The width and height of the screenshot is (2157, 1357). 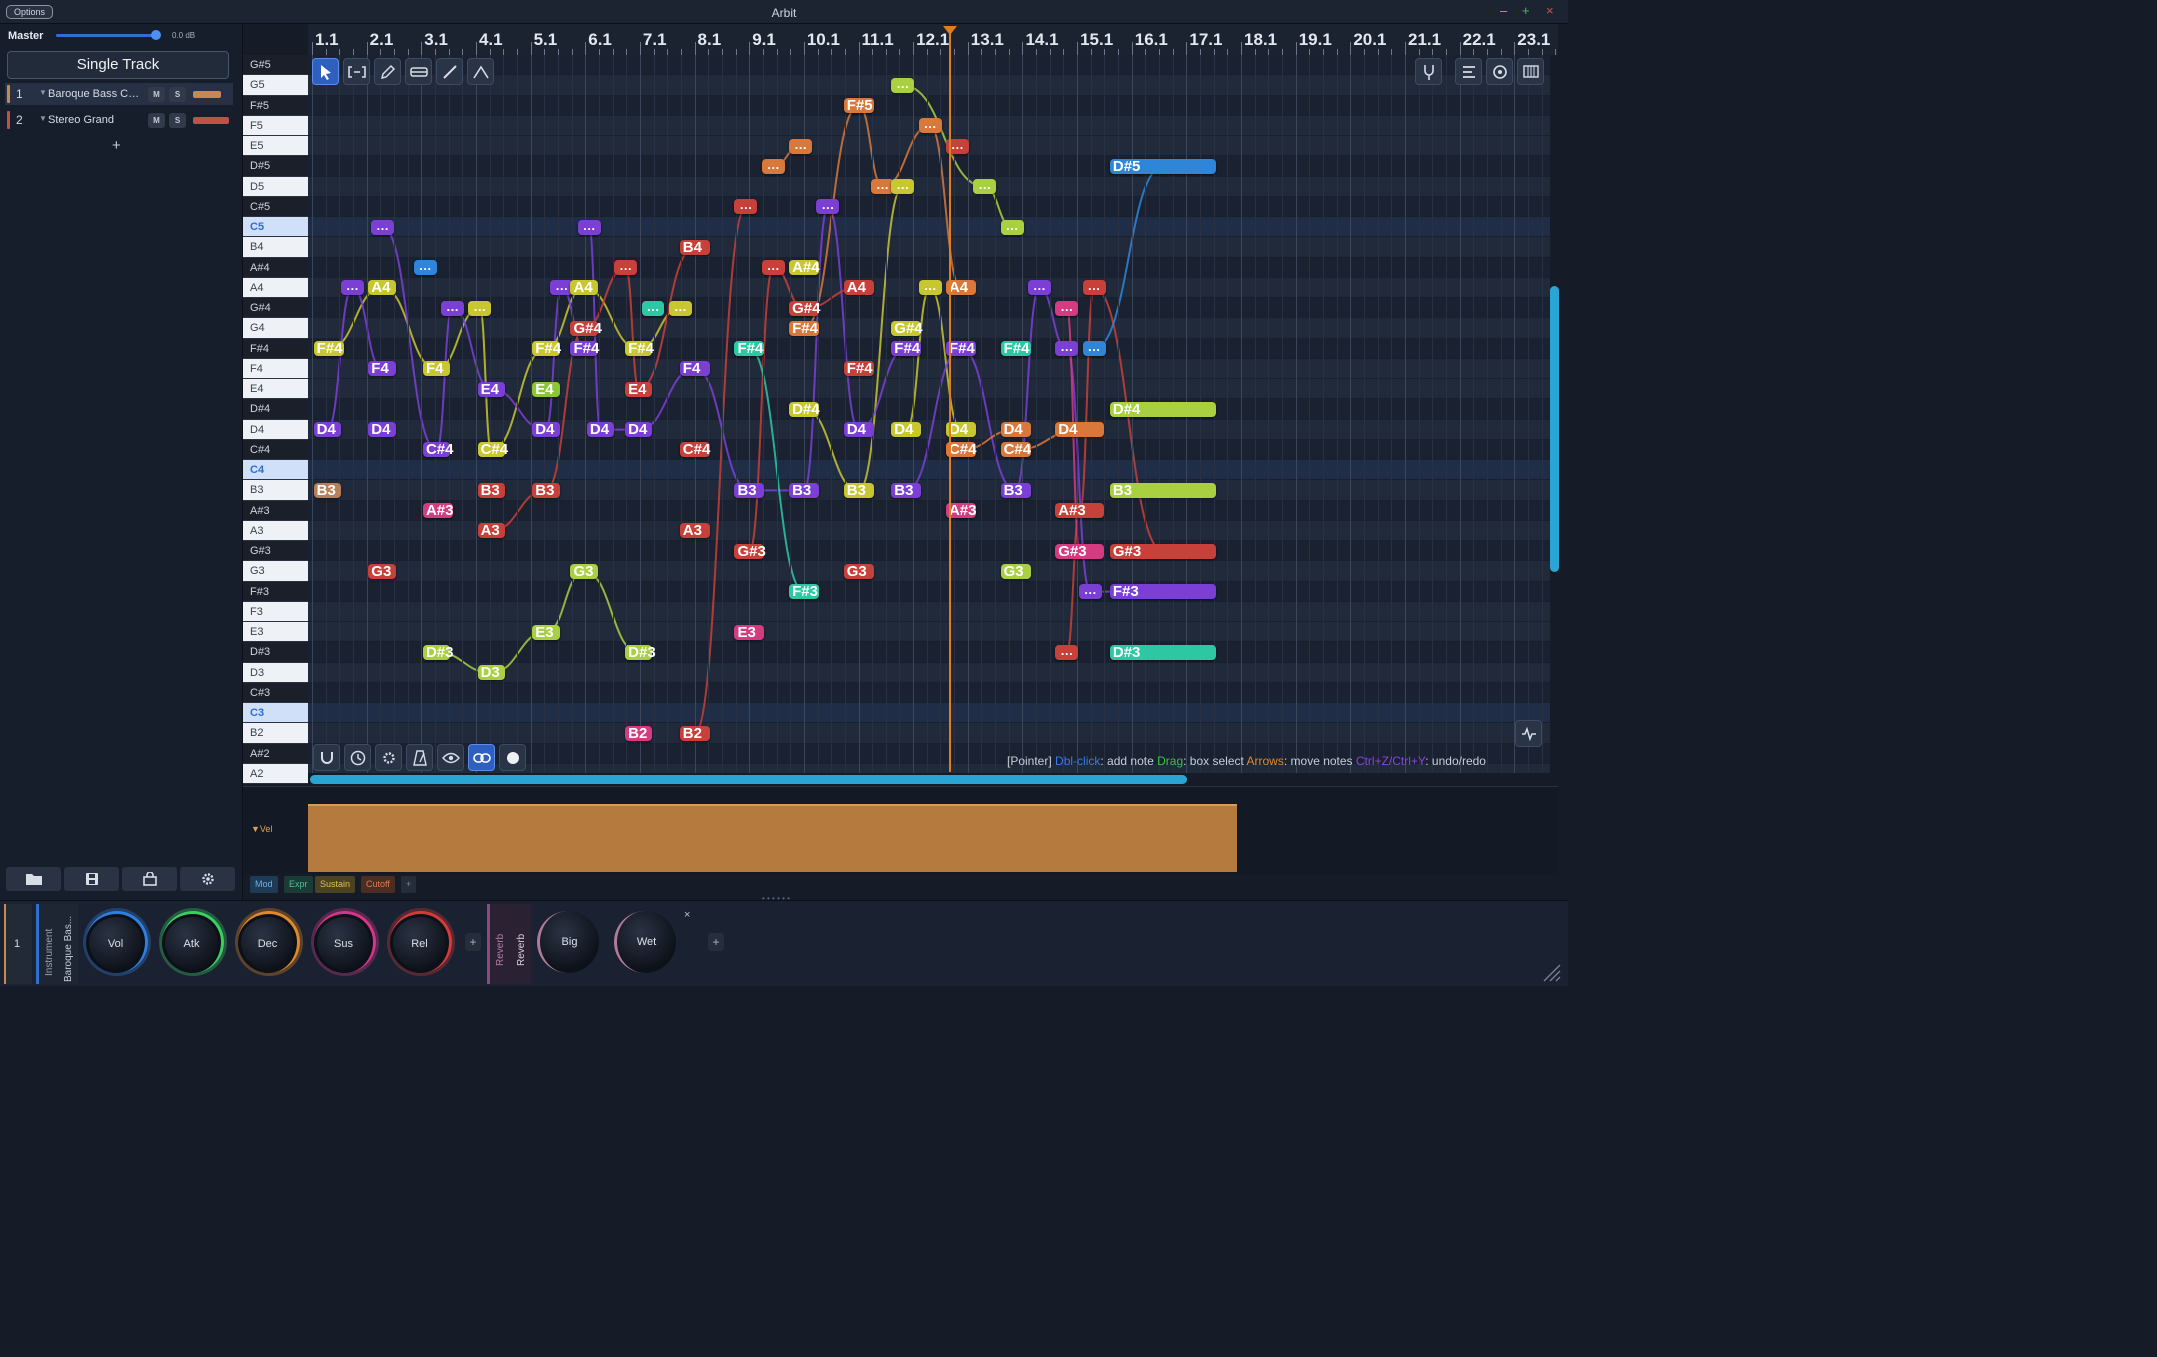 I want to click on piano-key: G4, so click(x=275, y=328).